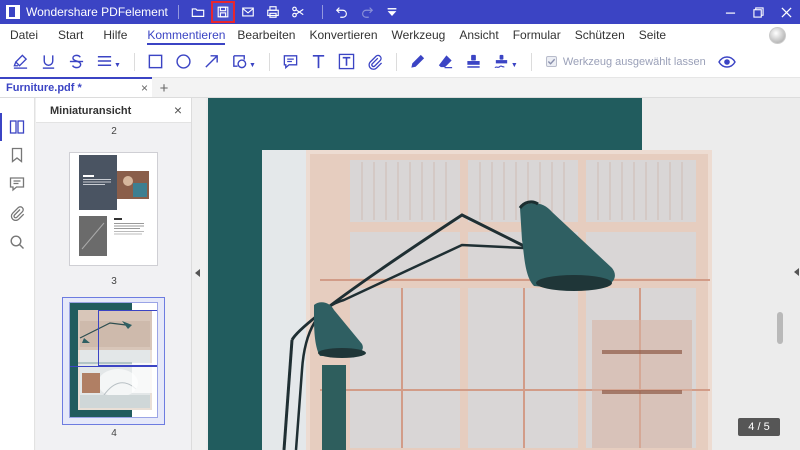 The image size is (800, 450). I want to click on ellipse-icon, so click(183, 62).